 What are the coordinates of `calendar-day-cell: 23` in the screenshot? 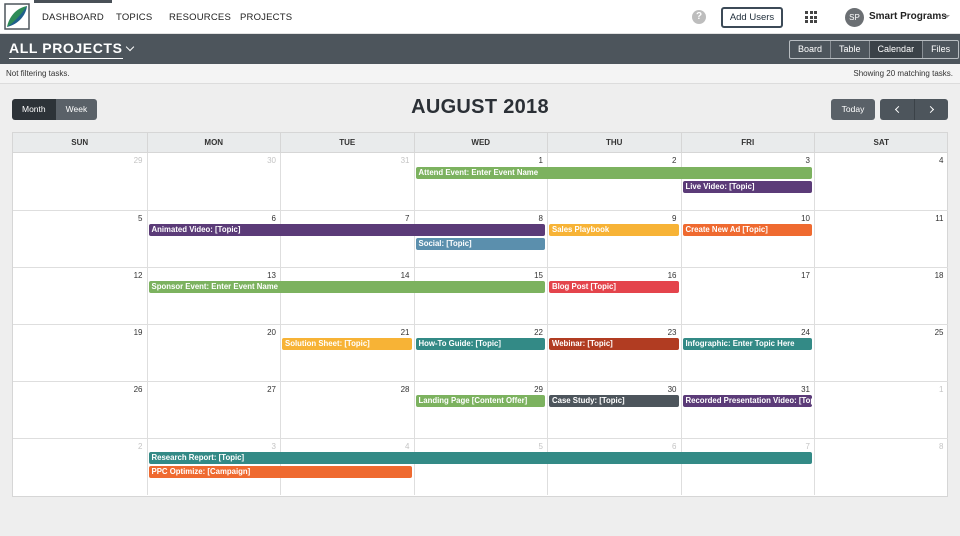 It's located at (614, 352).